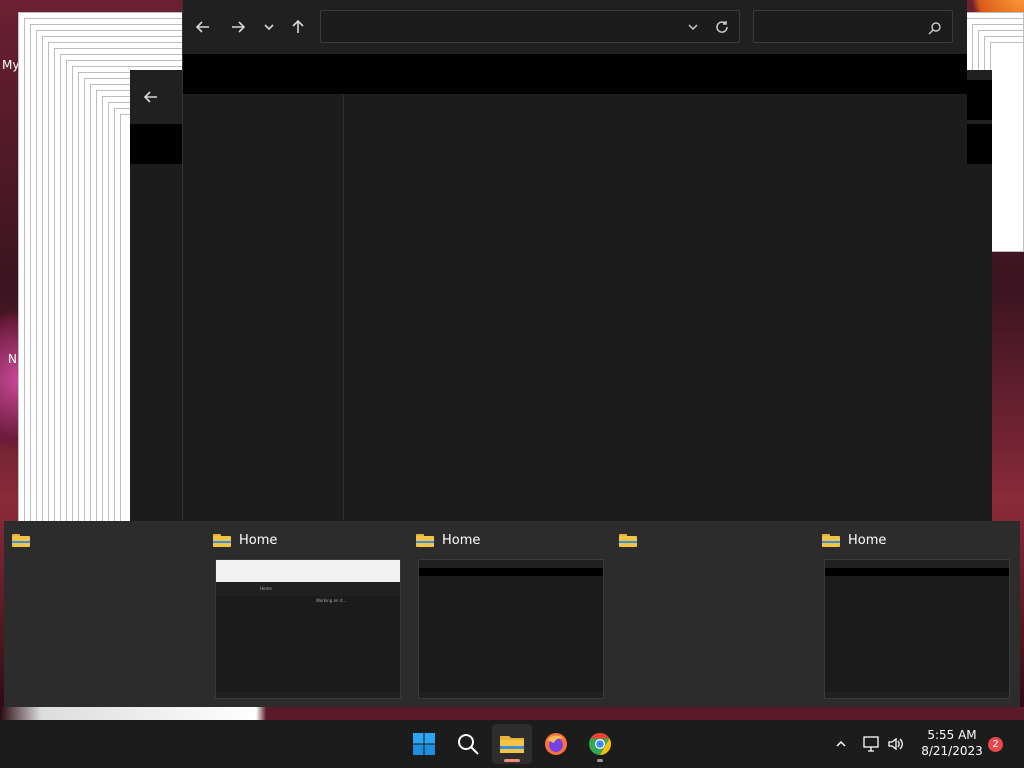  Describe the element at coordinates (853, 26) in the screenshot. I see `search-box` at that location.